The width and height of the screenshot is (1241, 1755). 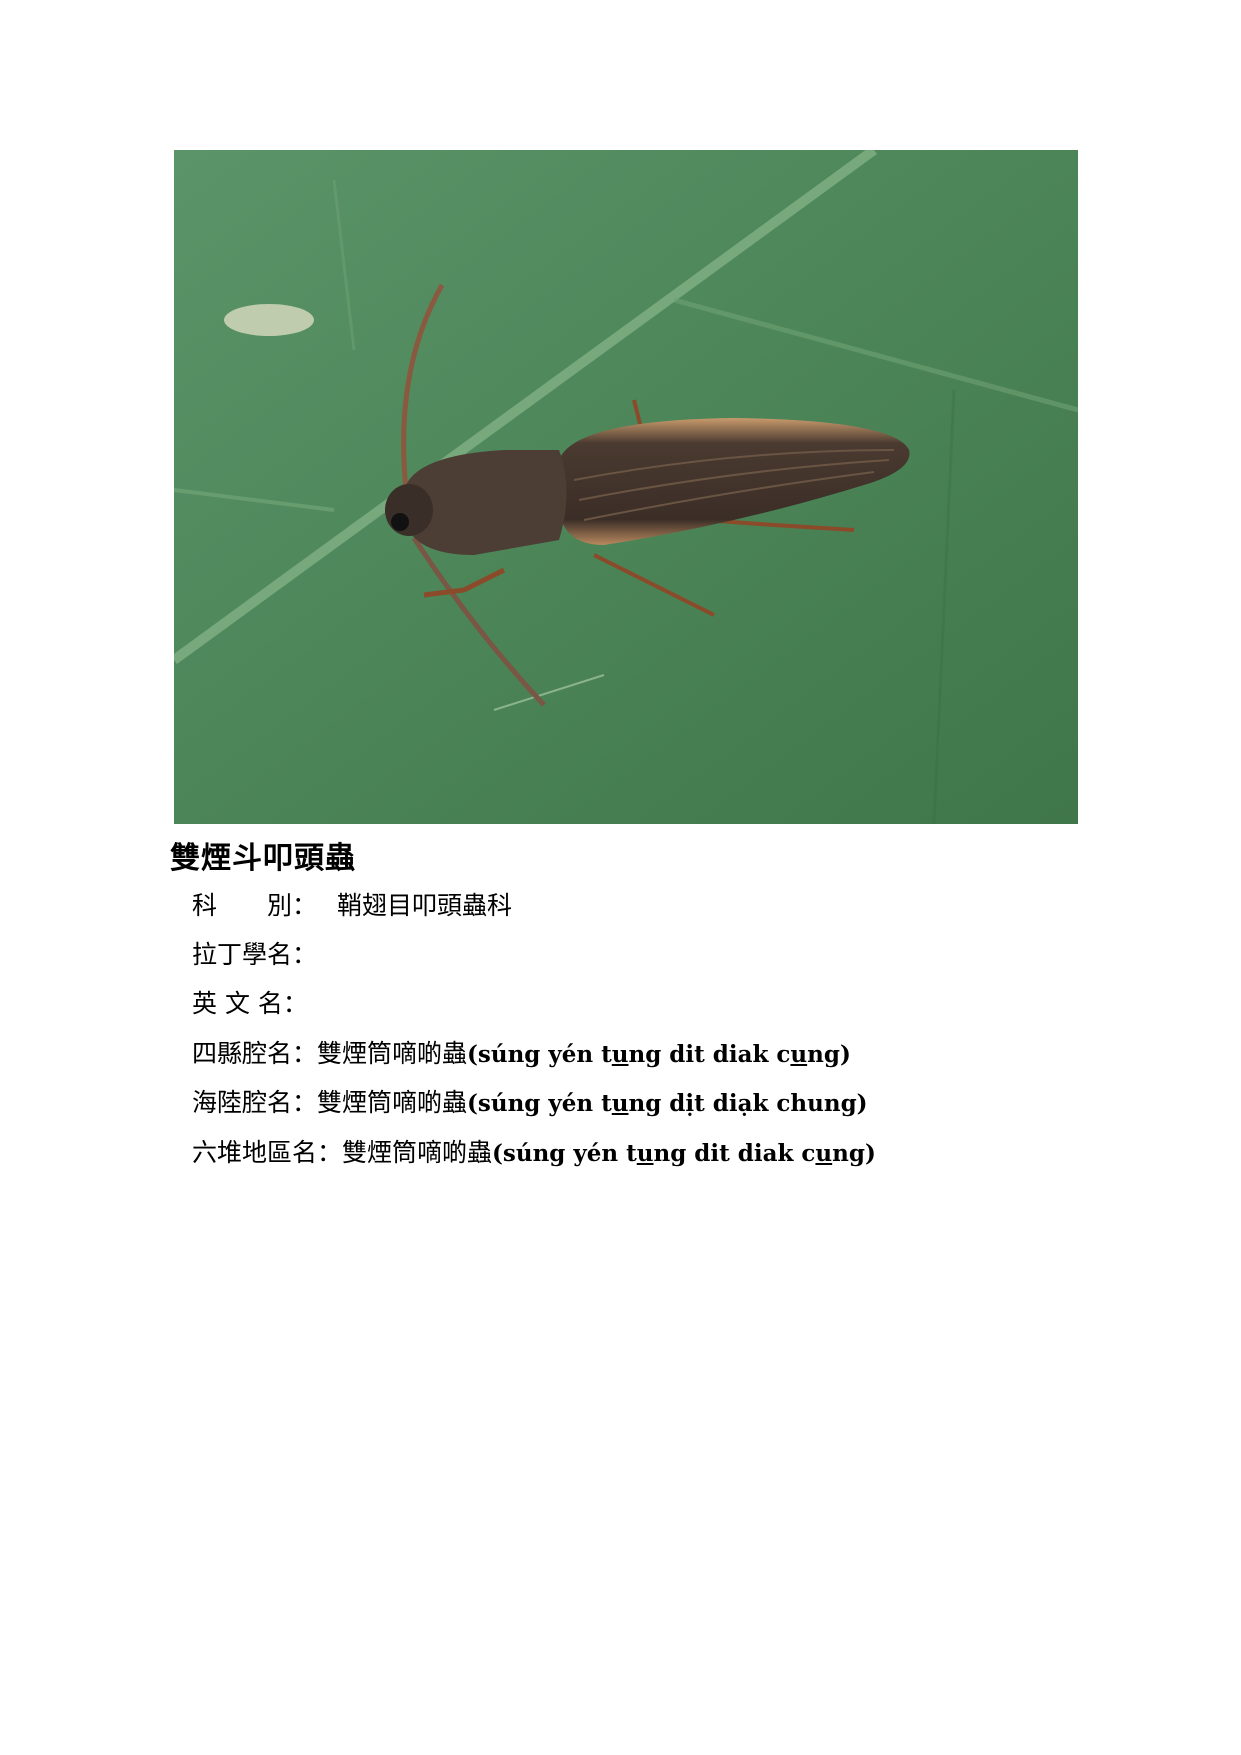 What do you see at coordinates (263, 858) in the screenshot?
I see `page-title: 雙煙斗叩頭蟲` at bounding box center [263, 858].